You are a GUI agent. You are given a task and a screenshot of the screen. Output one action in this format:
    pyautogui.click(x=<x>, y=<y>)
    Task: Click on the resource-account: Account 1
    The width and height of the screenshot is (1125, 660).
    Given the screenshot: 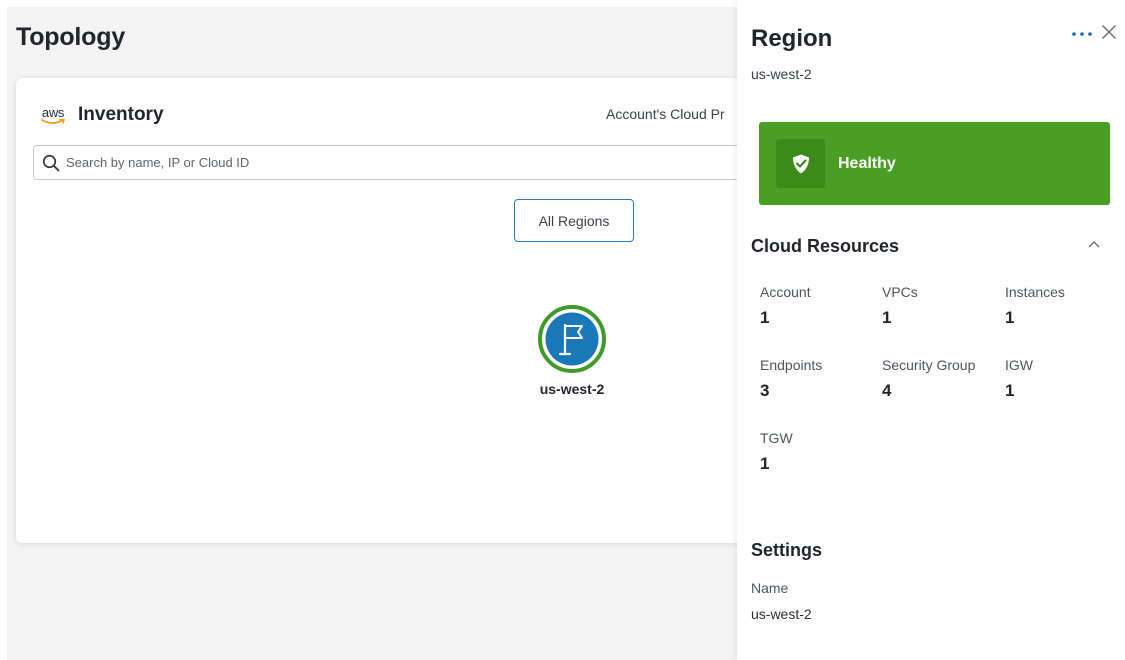 What is the action you would take?
    pyautogui.click(x=785, y=306)
    